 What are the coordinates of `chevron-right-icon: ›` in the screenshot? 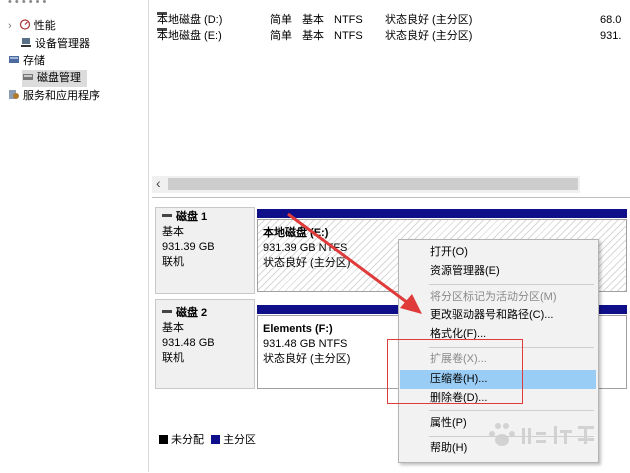 It's located at (10, 26).